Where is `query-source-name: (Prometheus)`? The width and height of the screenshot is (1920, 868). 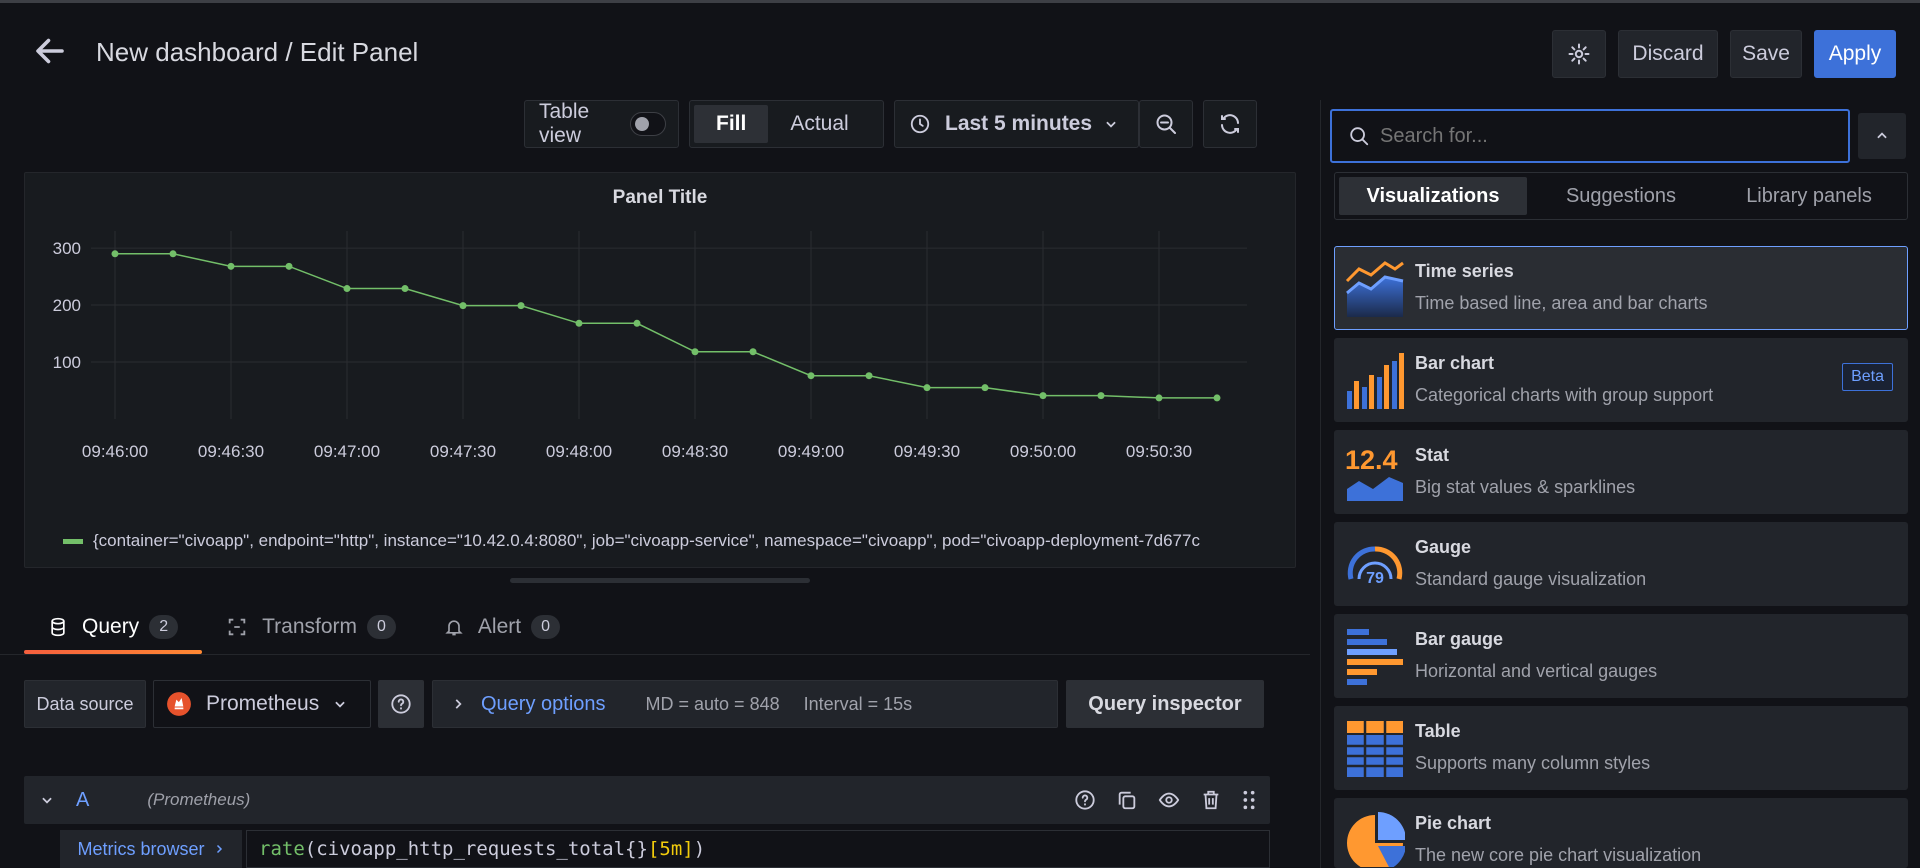
query-source-name: (Prometheus) is located at coordinates (199, 799).